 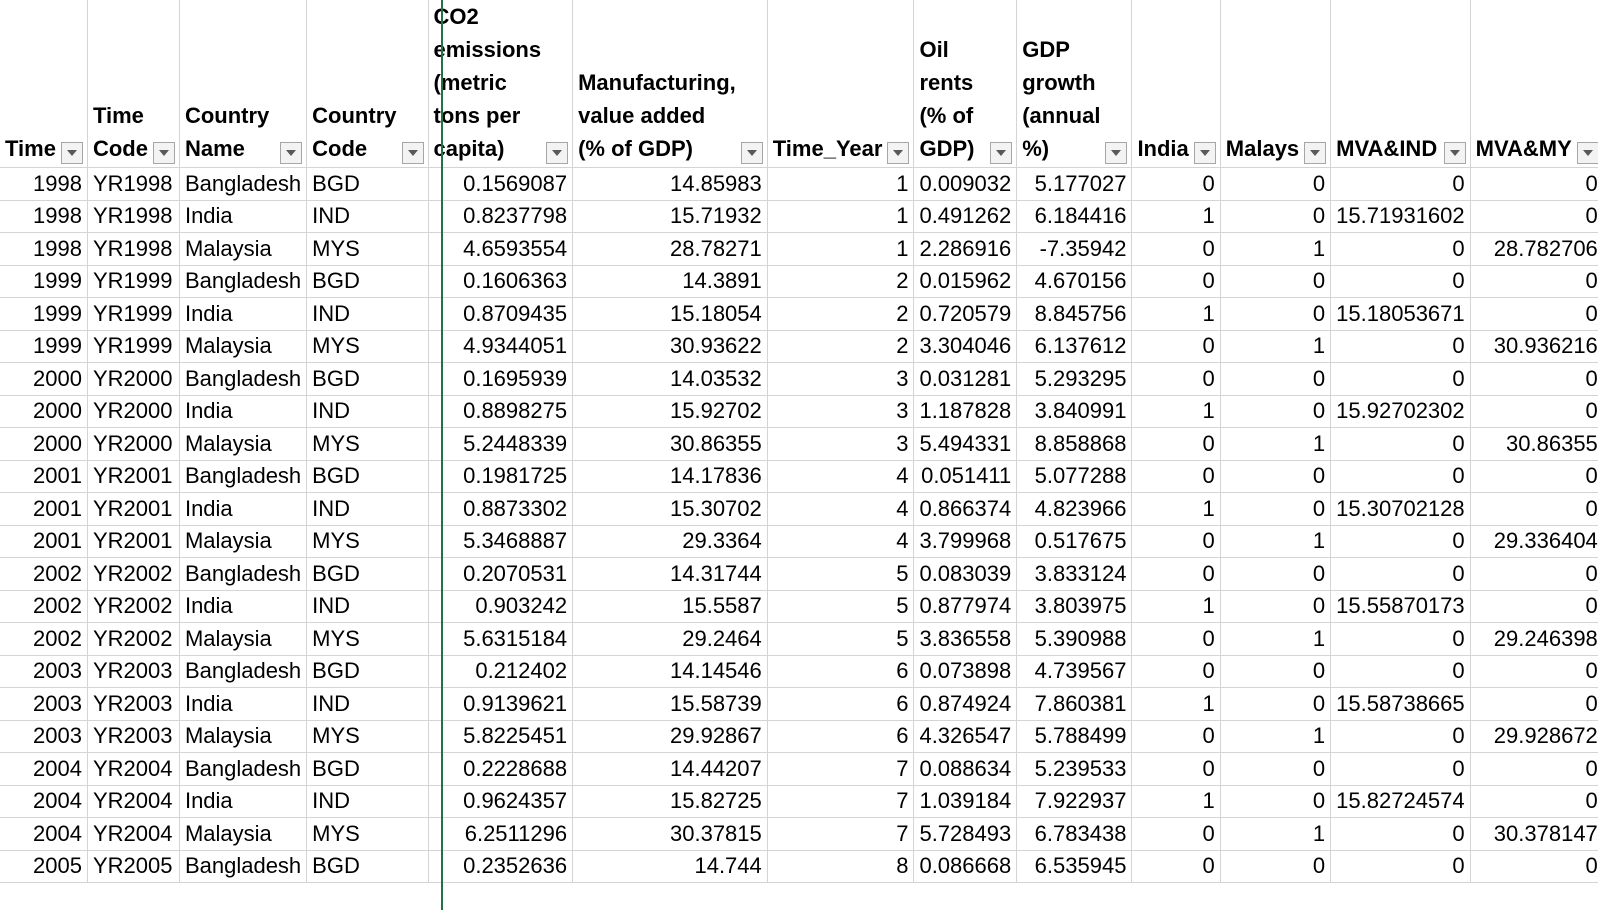 What do you see at coordinates (44, 281) in the screenshot?
I see `cell-time: 1999` at bounding box center [44, 281].